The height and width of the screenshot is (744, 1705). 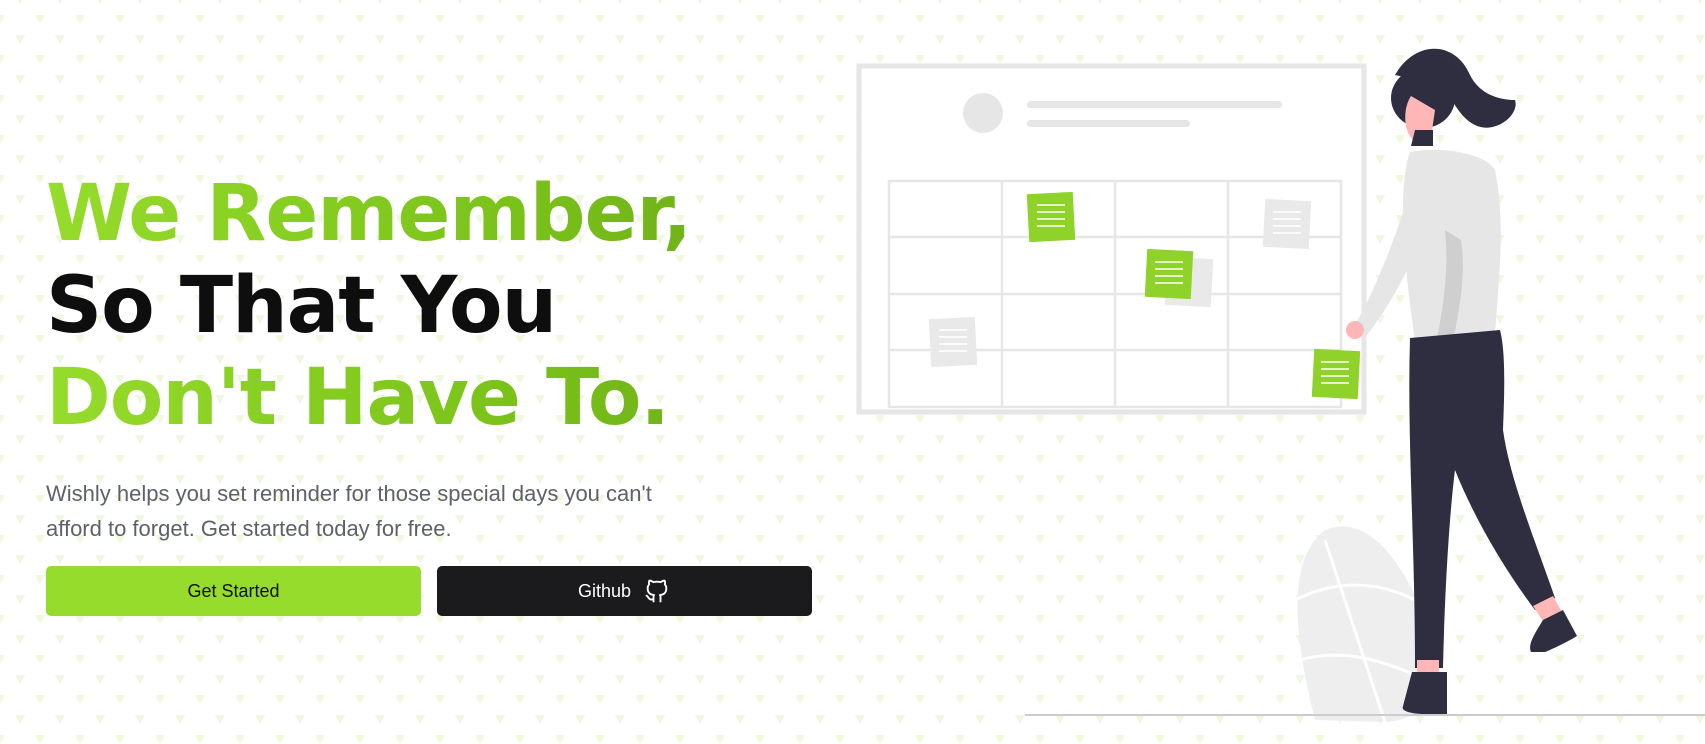 What do you see at coordinates (1108, 123) in the screenshot?
I see `board-subtitle-line` at bounding box center [1108, 123].